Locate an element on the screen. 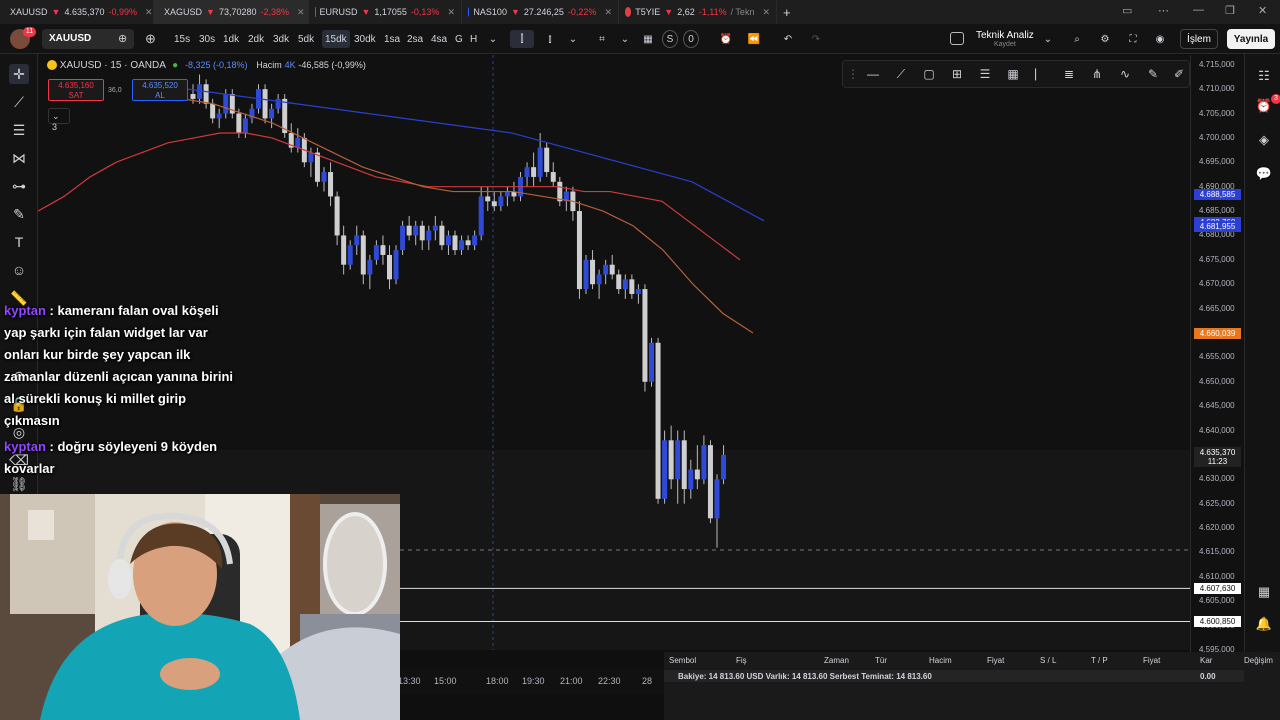 The height and width of the screenshot is (720, 1280). compare-icon: ⊕ is located at coordinates (150, 39).